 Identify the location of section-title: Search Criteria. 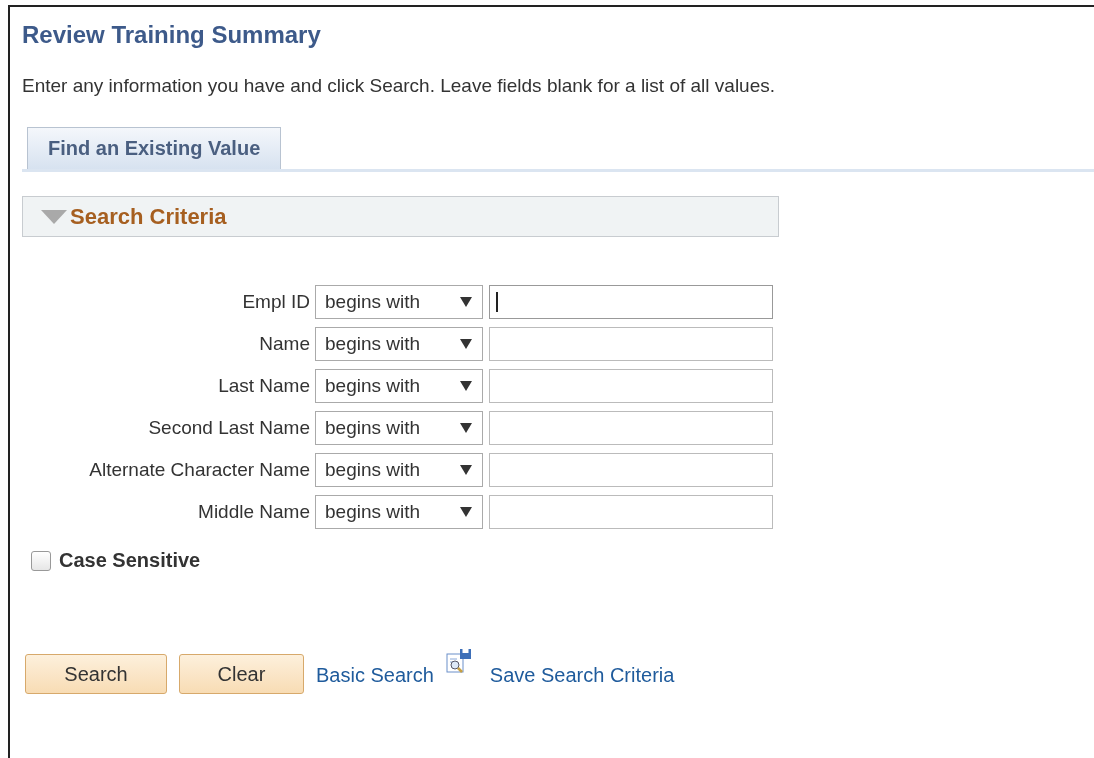
(148, 216).